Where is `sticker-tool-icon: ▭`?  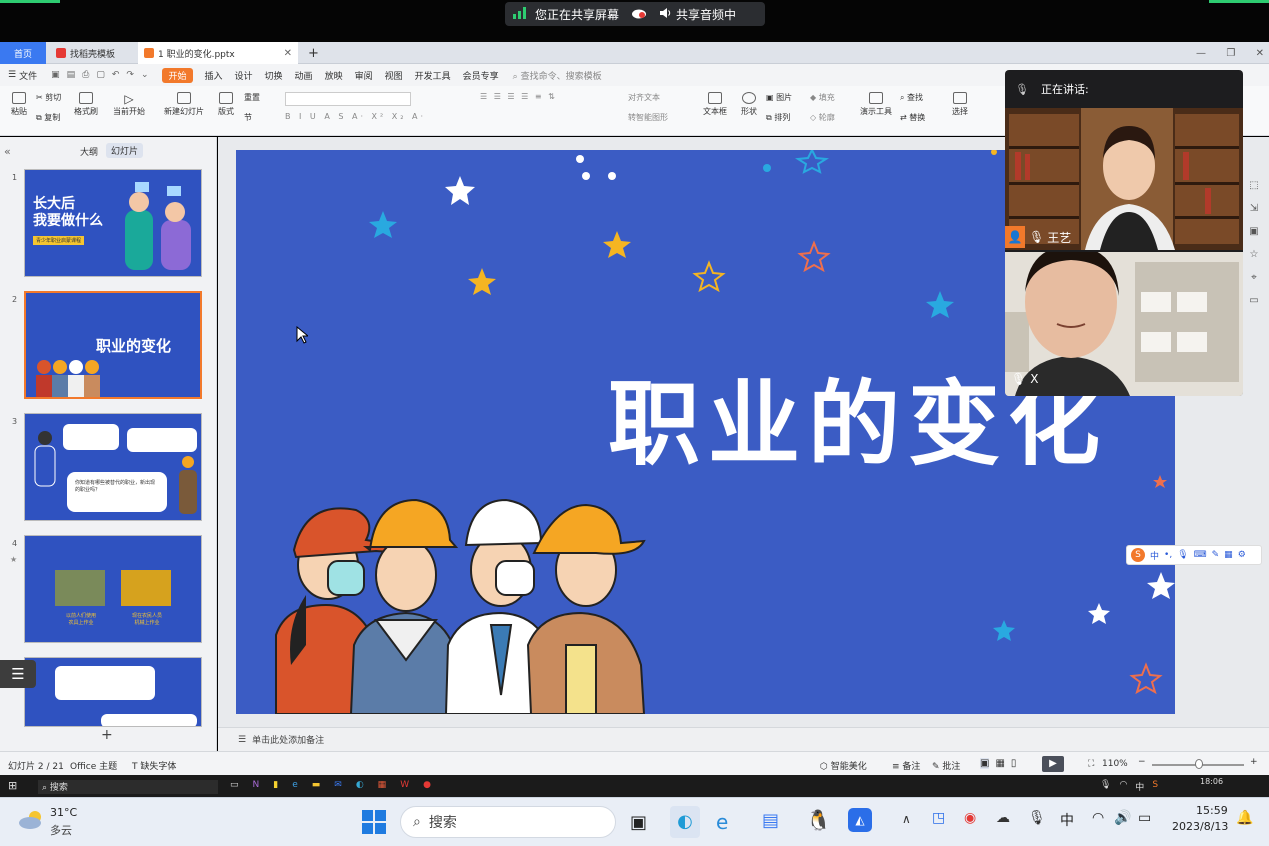
sticker-tool-icon: ▭ is located at coordinates (1253, 300).